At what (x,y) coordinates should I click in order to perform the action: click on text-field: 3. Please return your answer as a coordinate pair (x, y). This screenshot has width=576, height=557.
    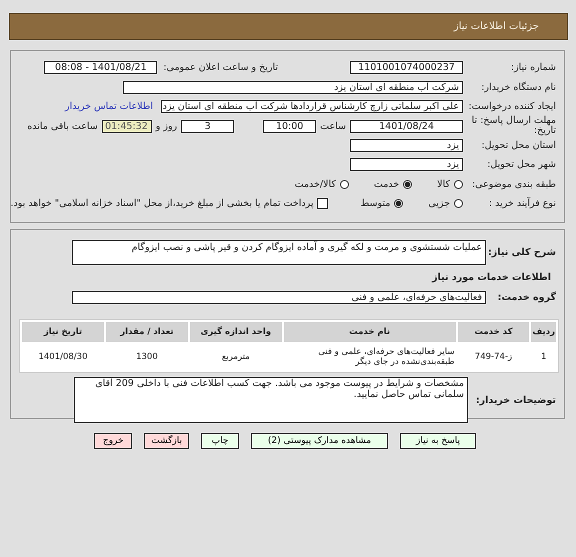
    Looking at the image, I should click on (207, 126).